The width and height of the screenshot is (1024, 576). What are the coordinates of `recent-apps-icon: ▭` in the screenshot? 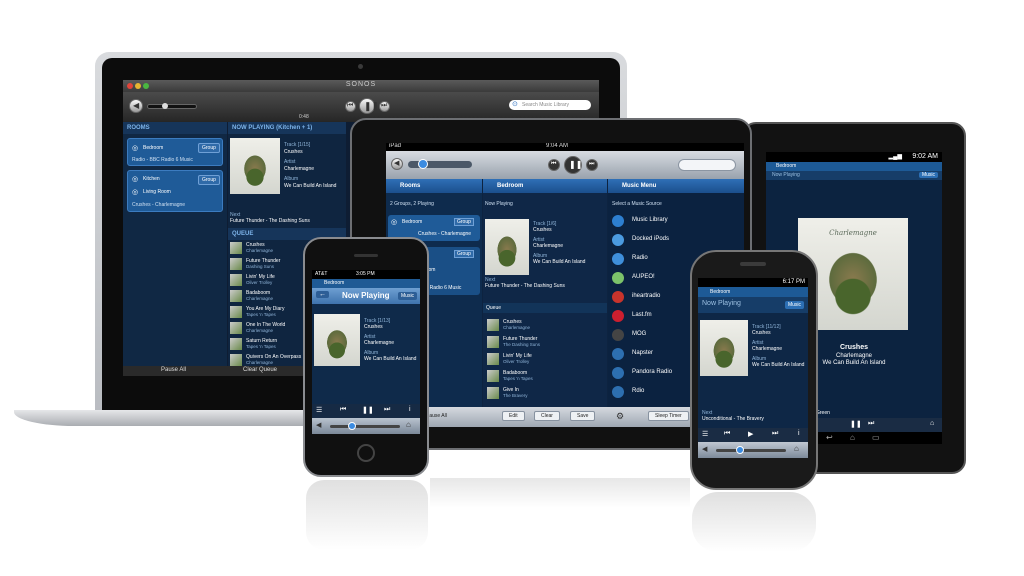 It's located at (876, 437).